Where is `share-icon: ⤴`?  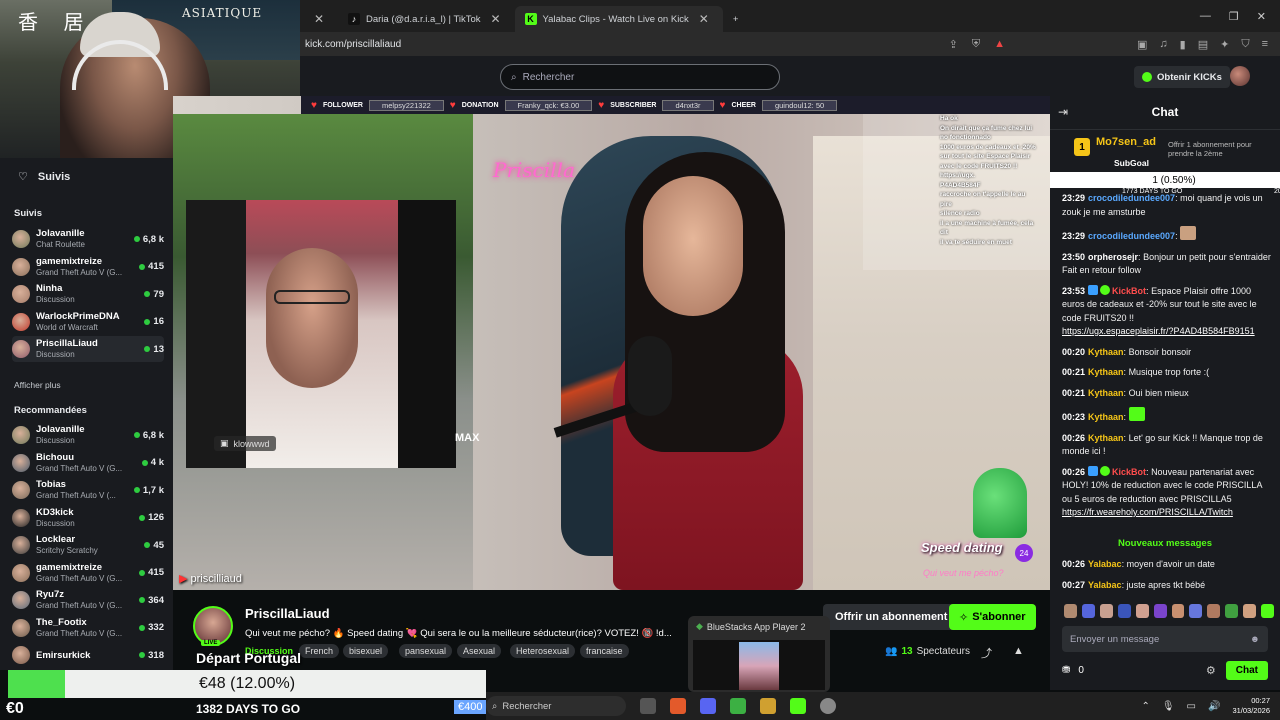 share-icon: ⤴ is located at coordinates (986, 653).